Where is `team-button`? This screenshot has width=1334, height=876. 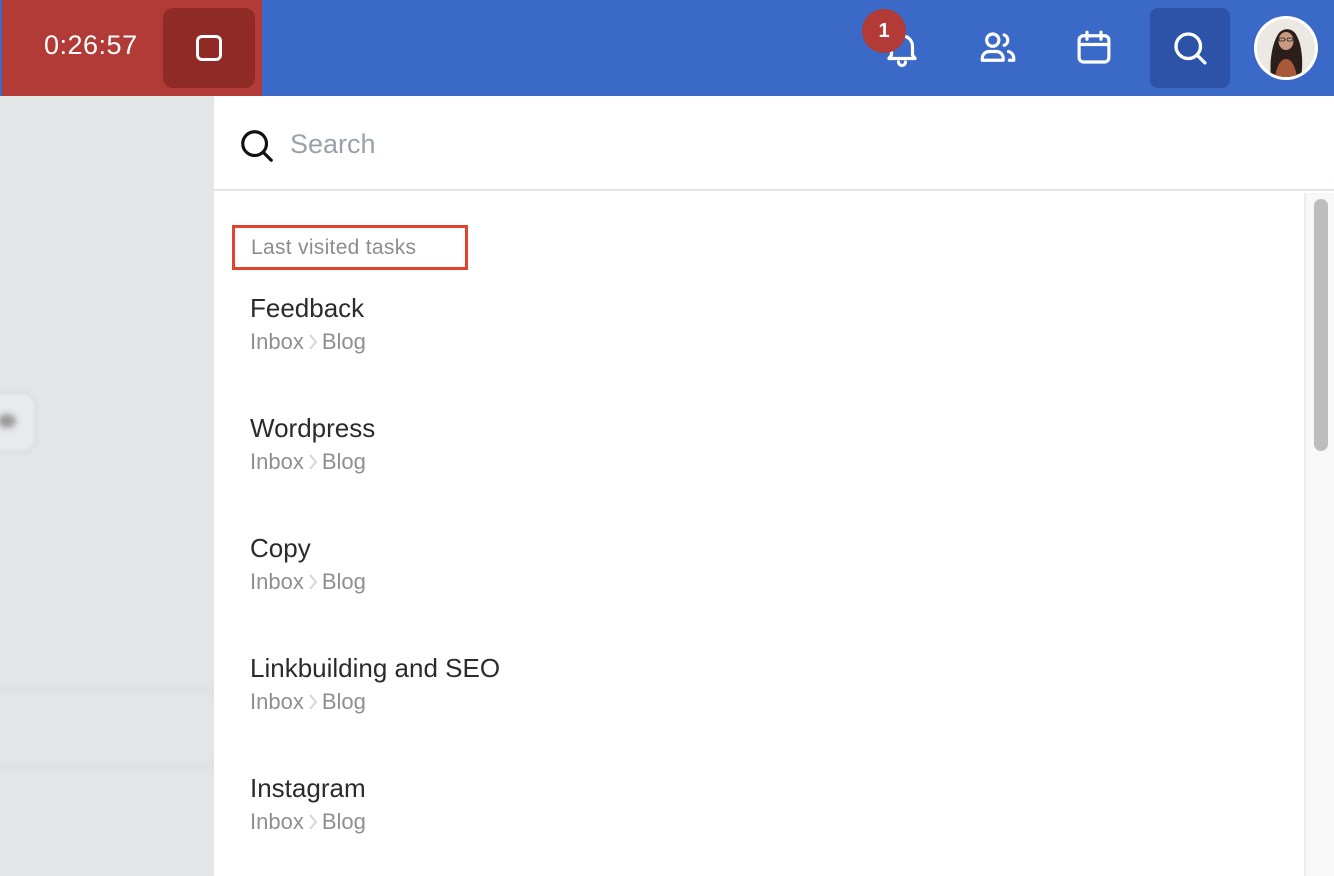
team-button is located at coordinates (998, 48).